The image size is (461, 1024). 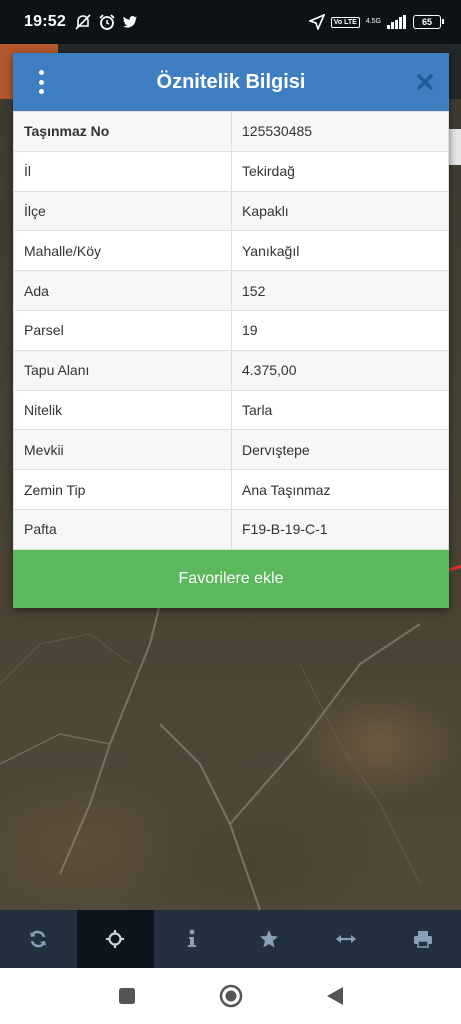 I want to click on locate-icon, so click(x=115, y=939).